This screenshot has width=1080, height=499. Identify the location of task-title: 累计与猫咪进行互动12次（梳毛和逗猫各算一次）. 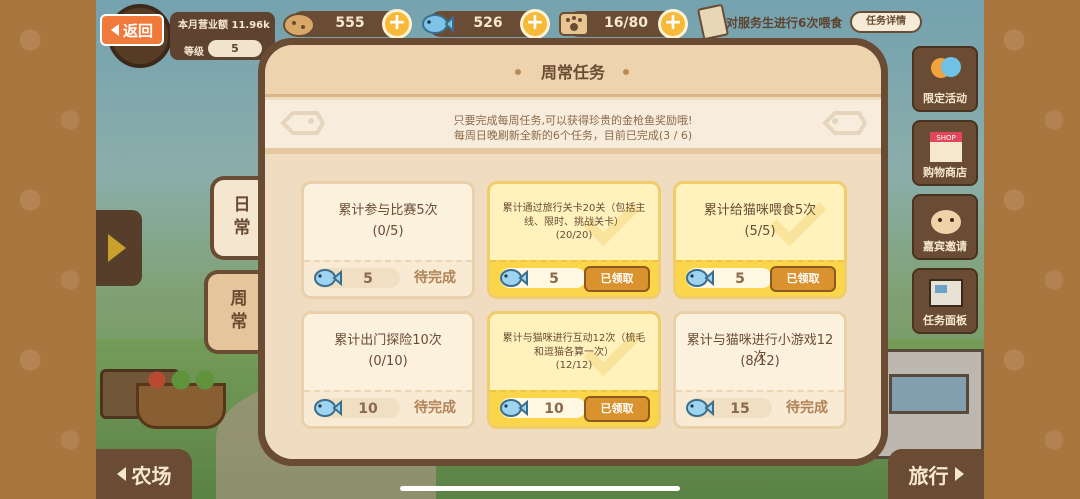
(574, 345).